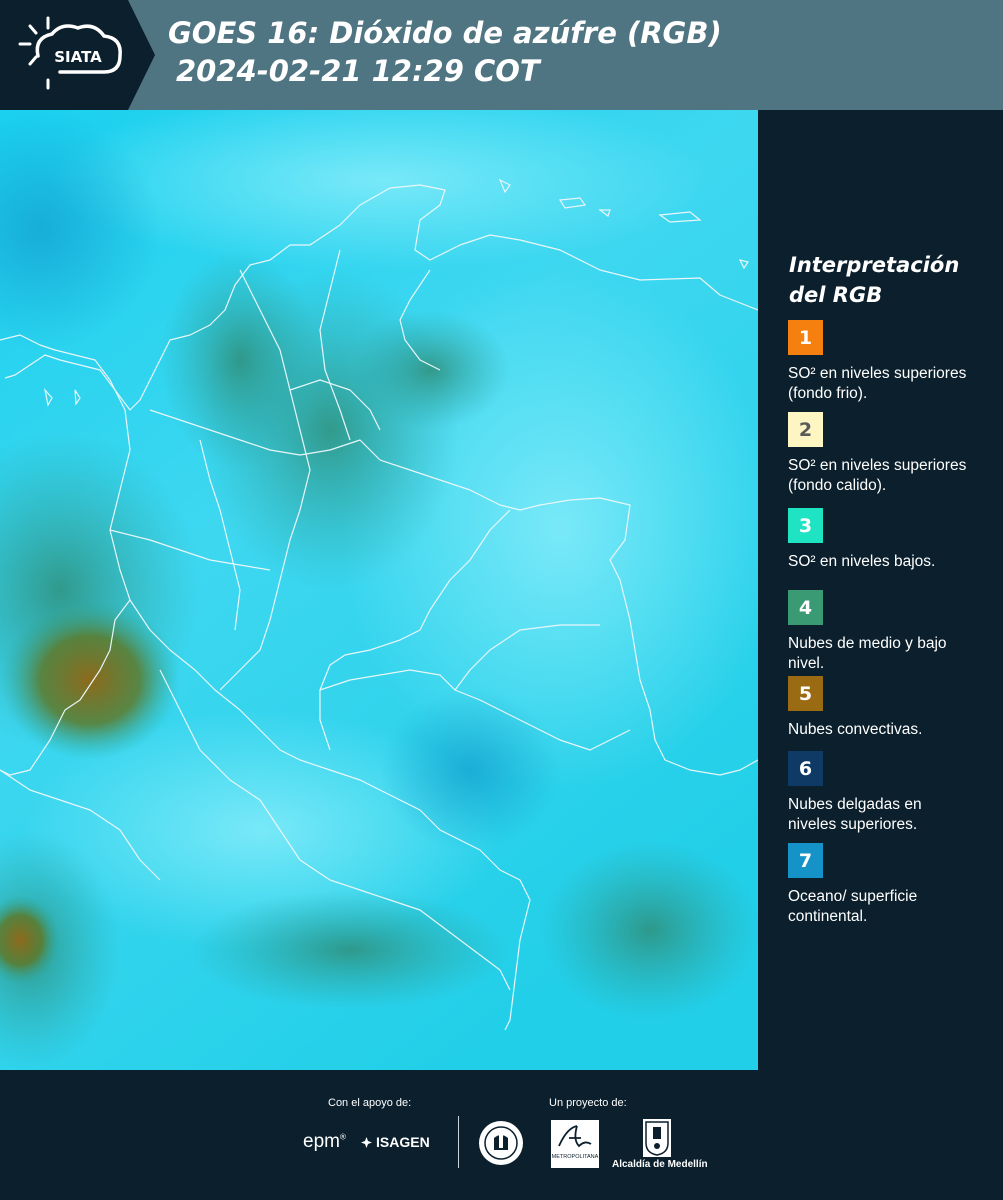 Image resolution: width=1003 pixels, height=1200 pixels. Describe the element at coordinates (805, 429) in the screenshot. I see `legend-swatch: 2` at that location.